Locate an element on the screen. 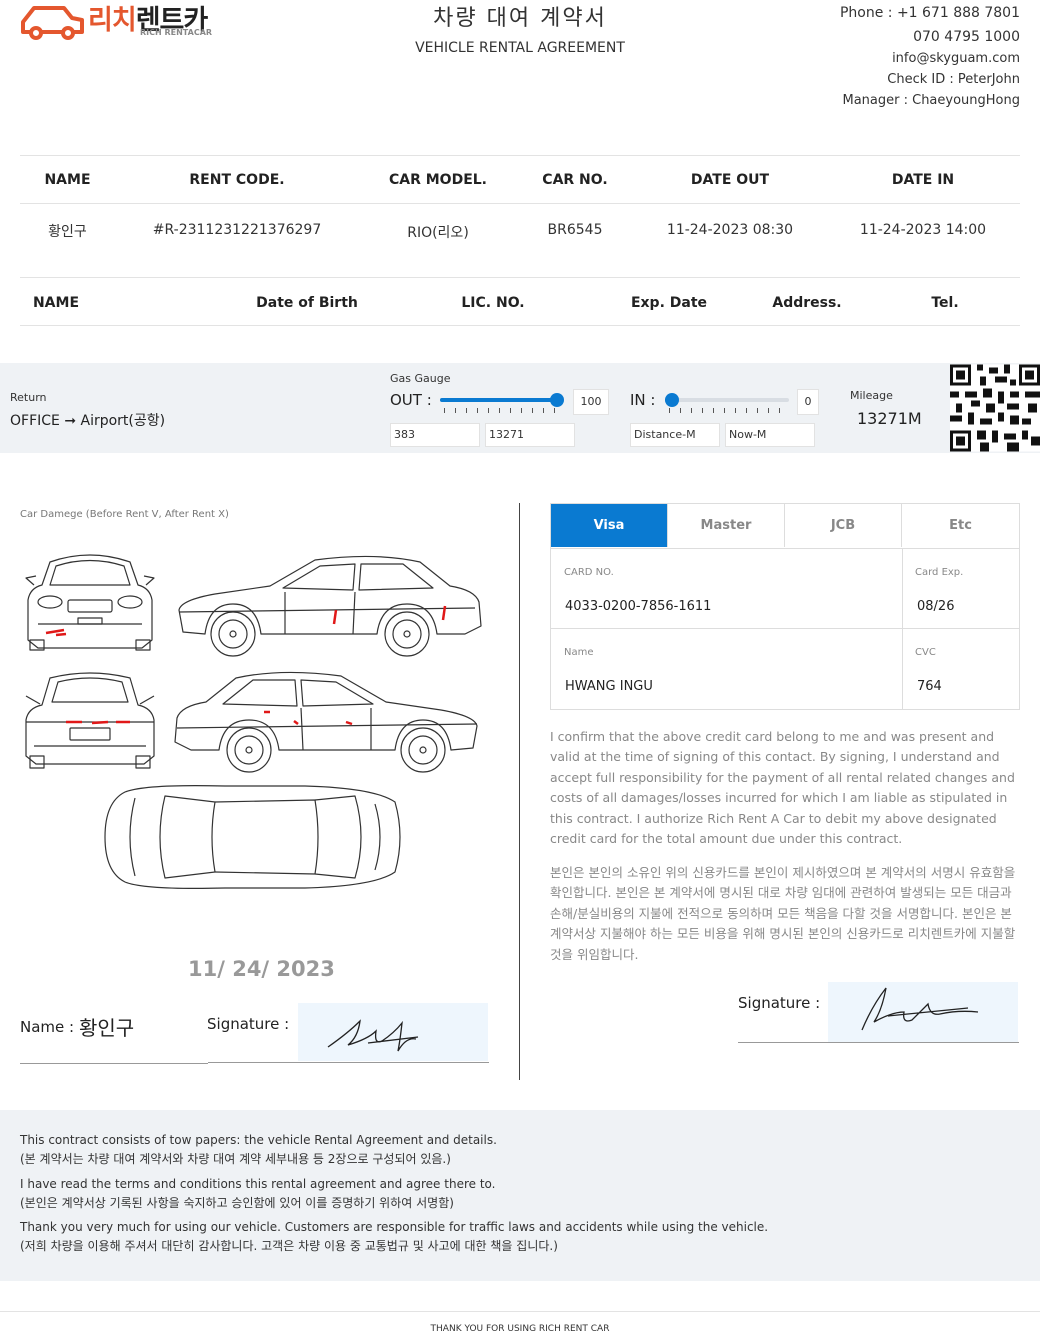 This screenshot has height=1337, width=1040. cell-car-no: BR6545 is located at coordinates (575, 230).